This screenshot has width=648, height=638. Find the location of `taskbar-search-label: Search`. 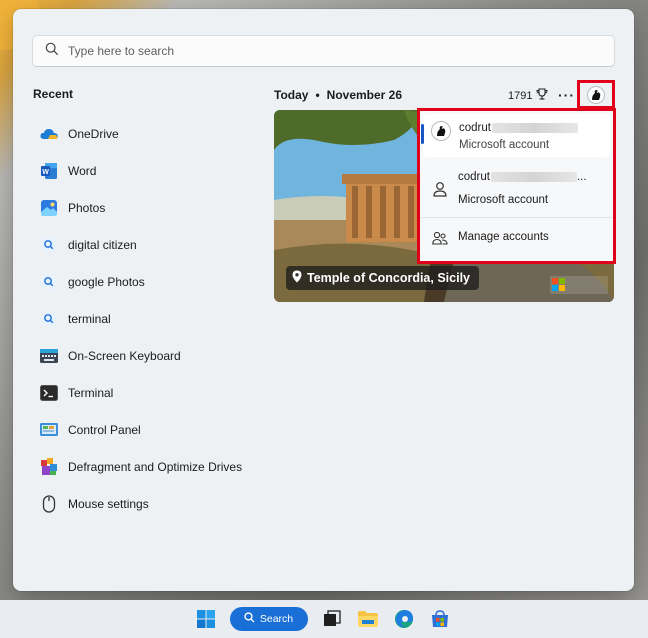

taskbar-search-label: Search is located at coordinates (276, 619).